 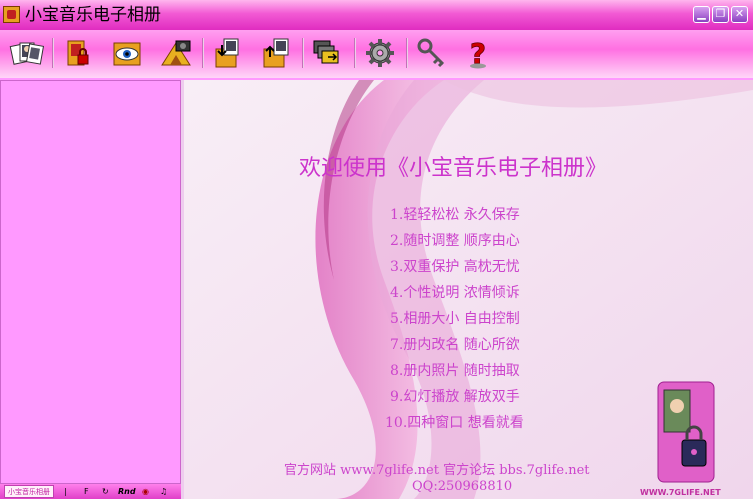 I want to click on feature-item: 7.册内改名 随心所欲, so click(x=455, y=345).